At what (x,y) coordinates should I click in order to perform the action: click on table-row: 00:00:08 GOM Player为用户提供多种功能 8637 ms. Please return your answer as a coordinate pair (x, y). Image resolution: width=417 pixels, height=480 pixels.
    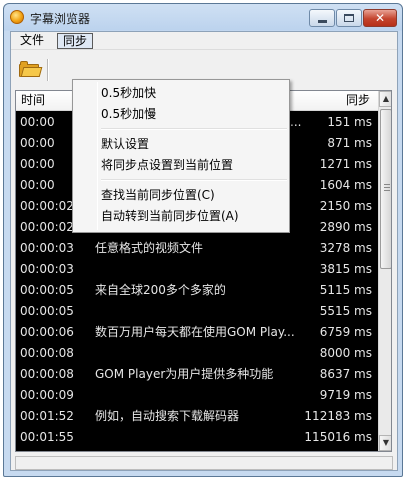
    Looking at the image, I should click on (197, 374).